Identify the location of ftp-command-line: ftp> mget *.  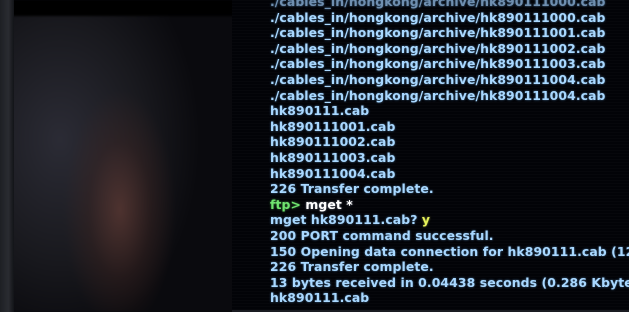
(449, 205).